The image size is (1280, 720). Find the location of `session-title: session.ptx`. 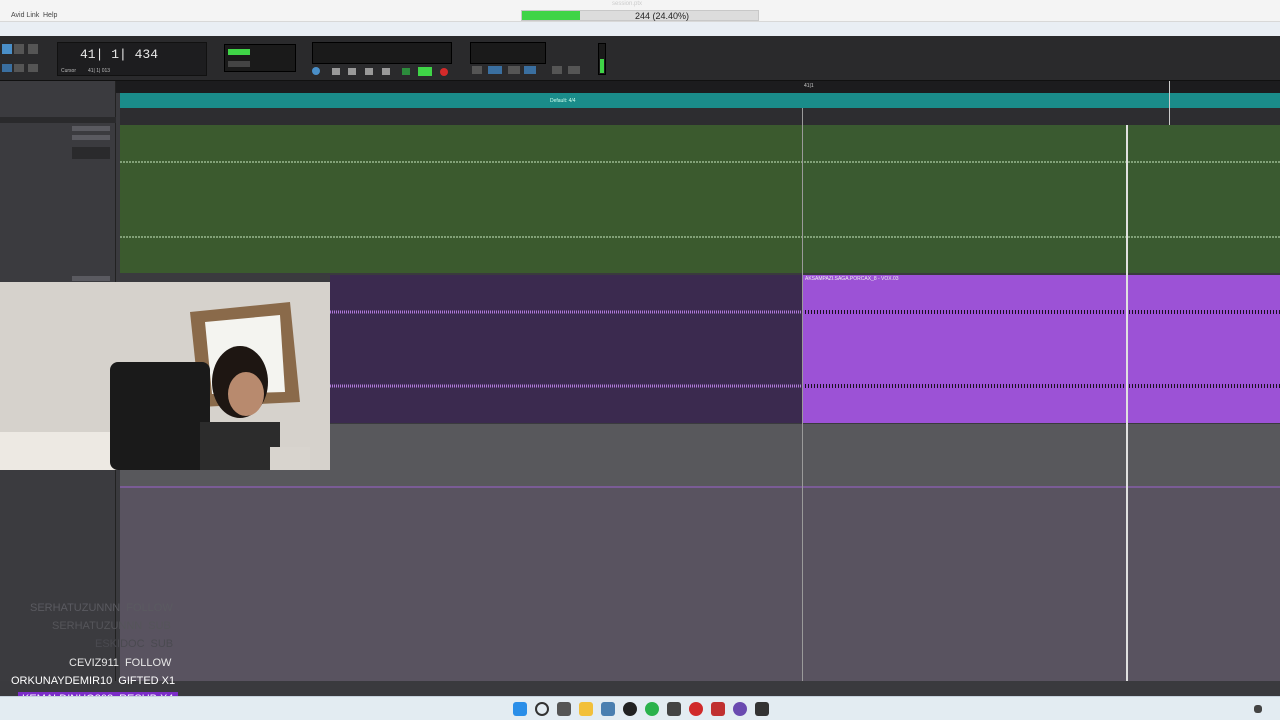

session-title: session.ptx is located at coordinates (627, 4).